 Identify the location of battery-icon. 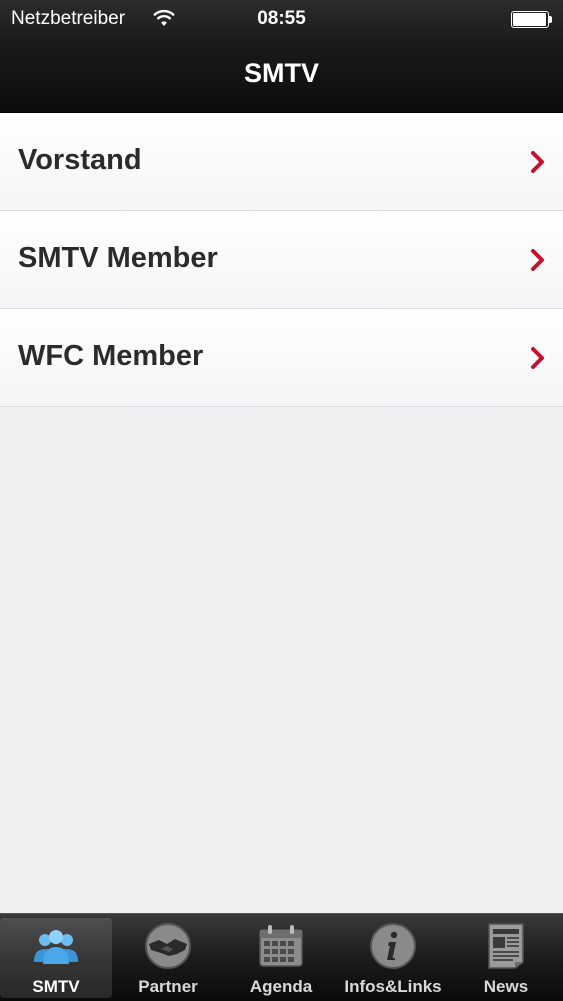
(531, 19).